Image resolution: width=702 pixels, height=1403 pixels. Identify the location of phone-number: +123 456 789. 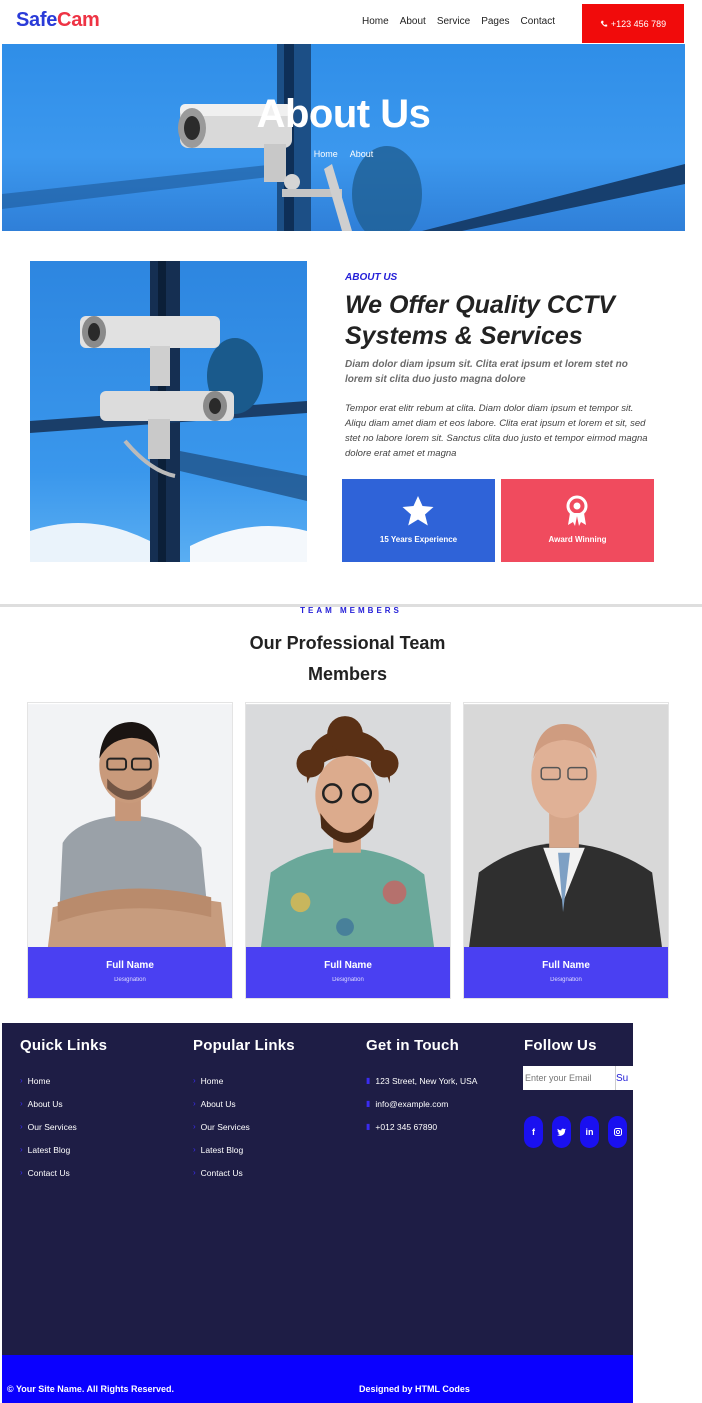
(638, 23).